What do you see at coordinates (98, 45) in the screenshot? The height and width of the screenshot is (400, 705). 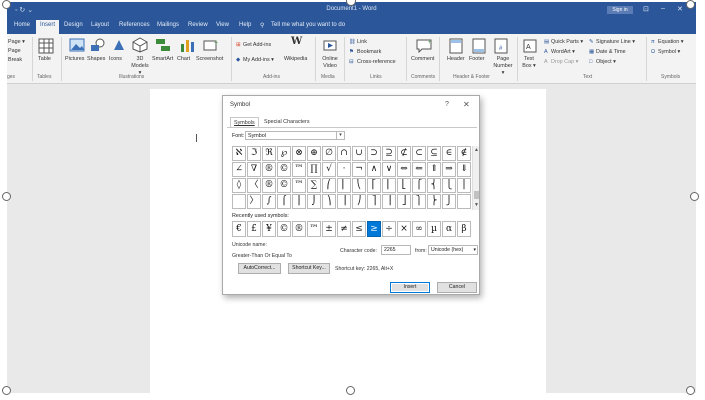 I see `shapes-icon` at bounding box center [98, 45].